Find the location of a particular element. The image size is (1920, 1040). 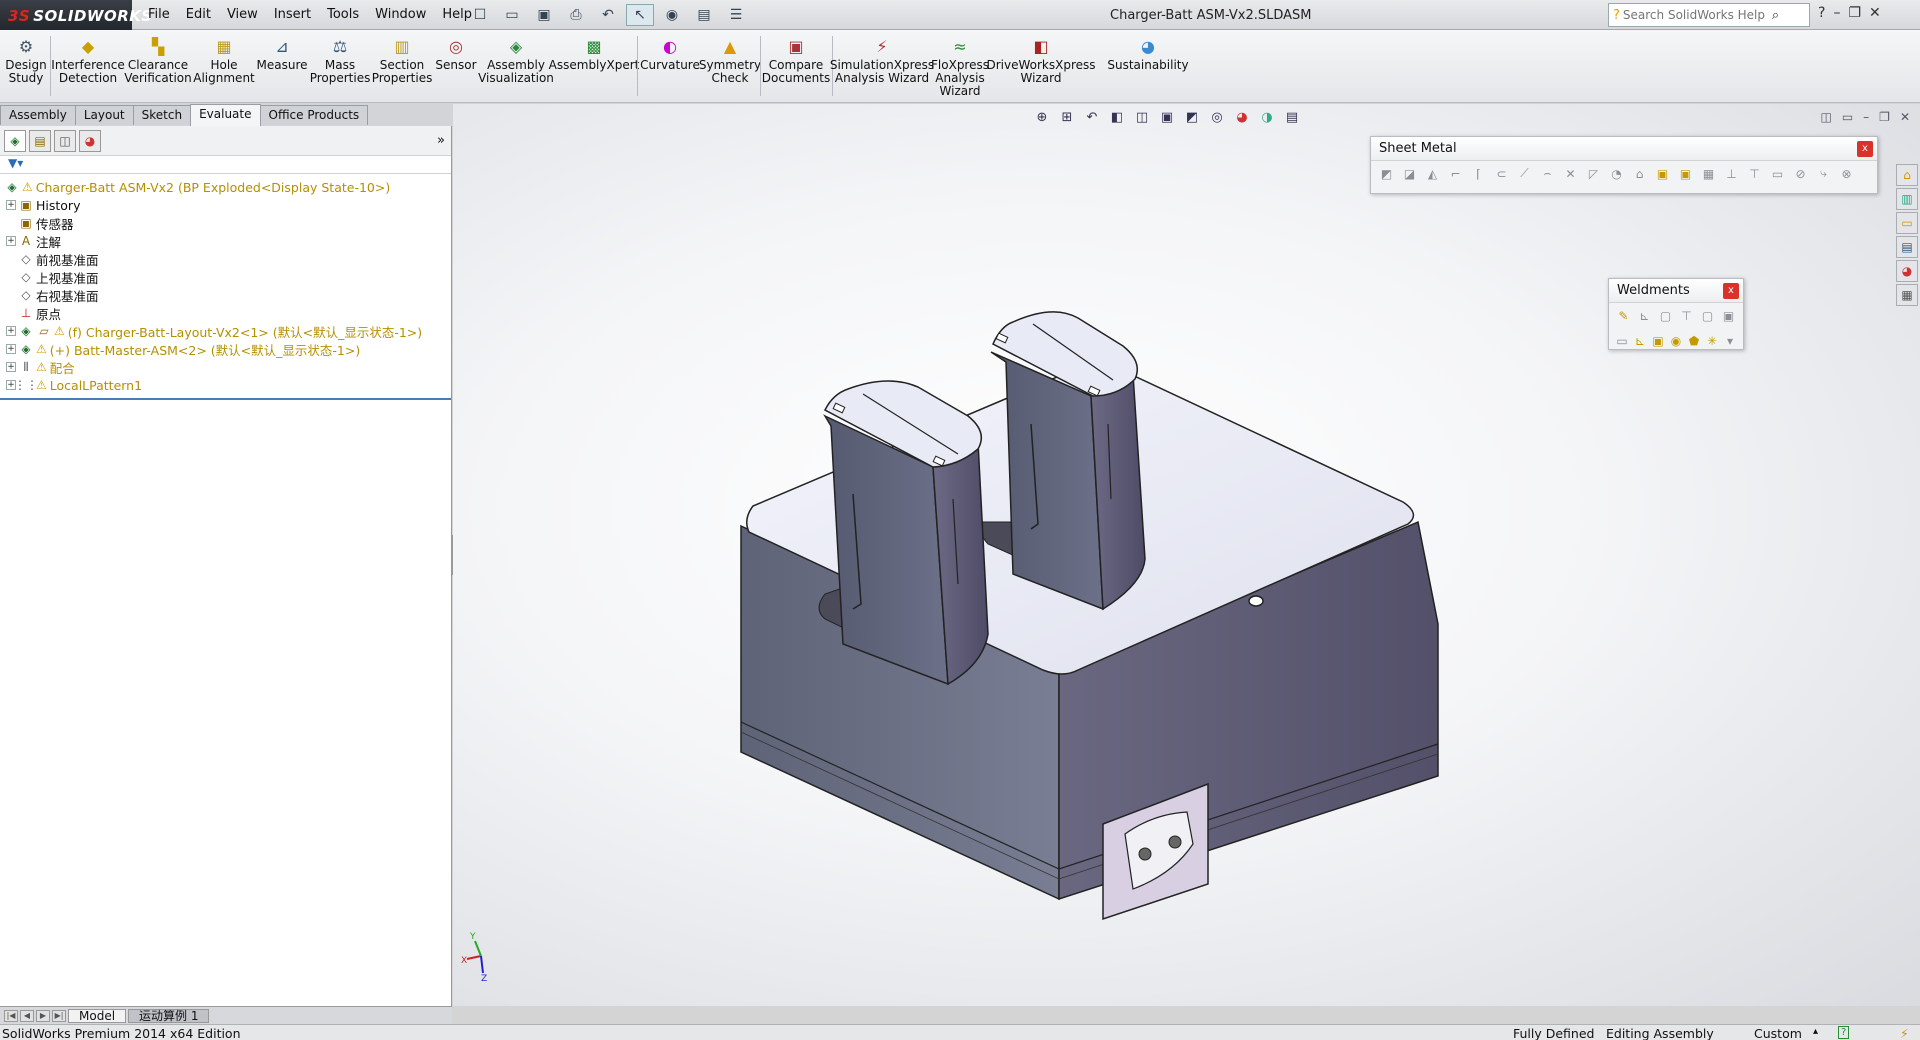

menu-window: Window is located at coordinates (400, 14).